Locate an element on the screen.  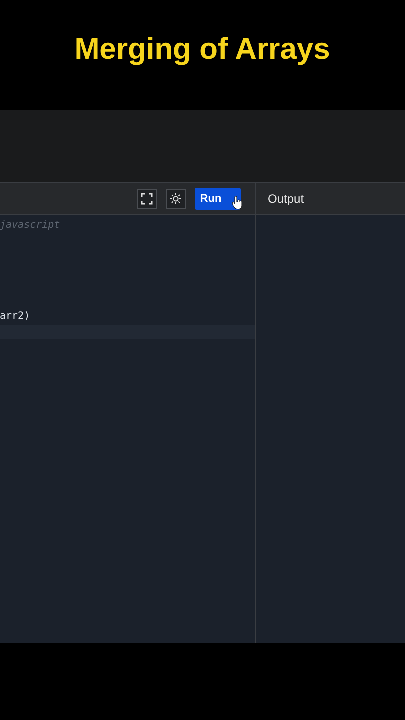
code-line: arr2) is located at coordinates (16, 317).